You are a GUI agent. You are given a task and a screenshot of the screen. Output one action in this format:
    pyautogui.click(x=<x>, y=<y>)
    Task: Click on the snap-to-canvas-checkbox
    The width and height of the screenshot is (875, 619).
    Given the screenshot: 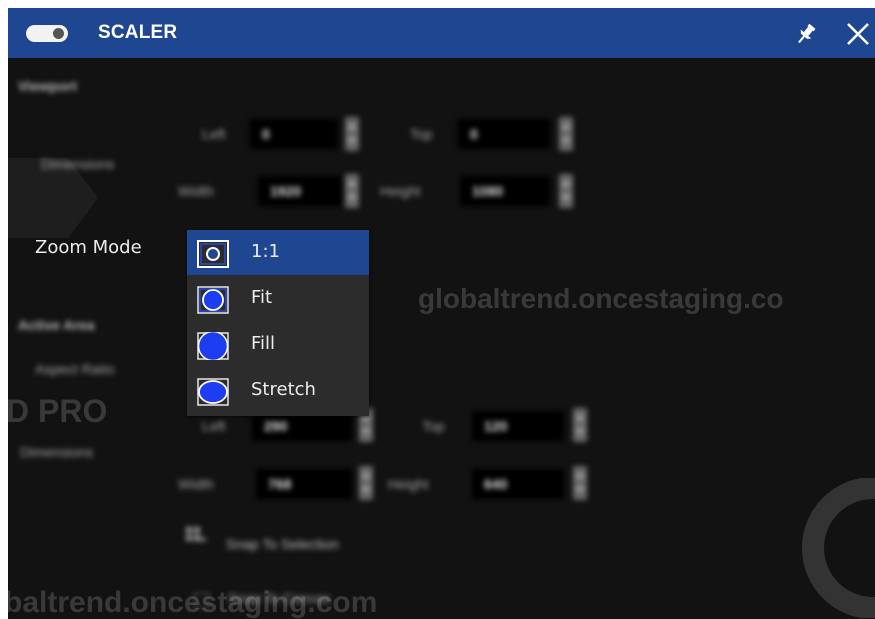 What is the action you would take?
    pyautogui.click(x=201, y=600)
    